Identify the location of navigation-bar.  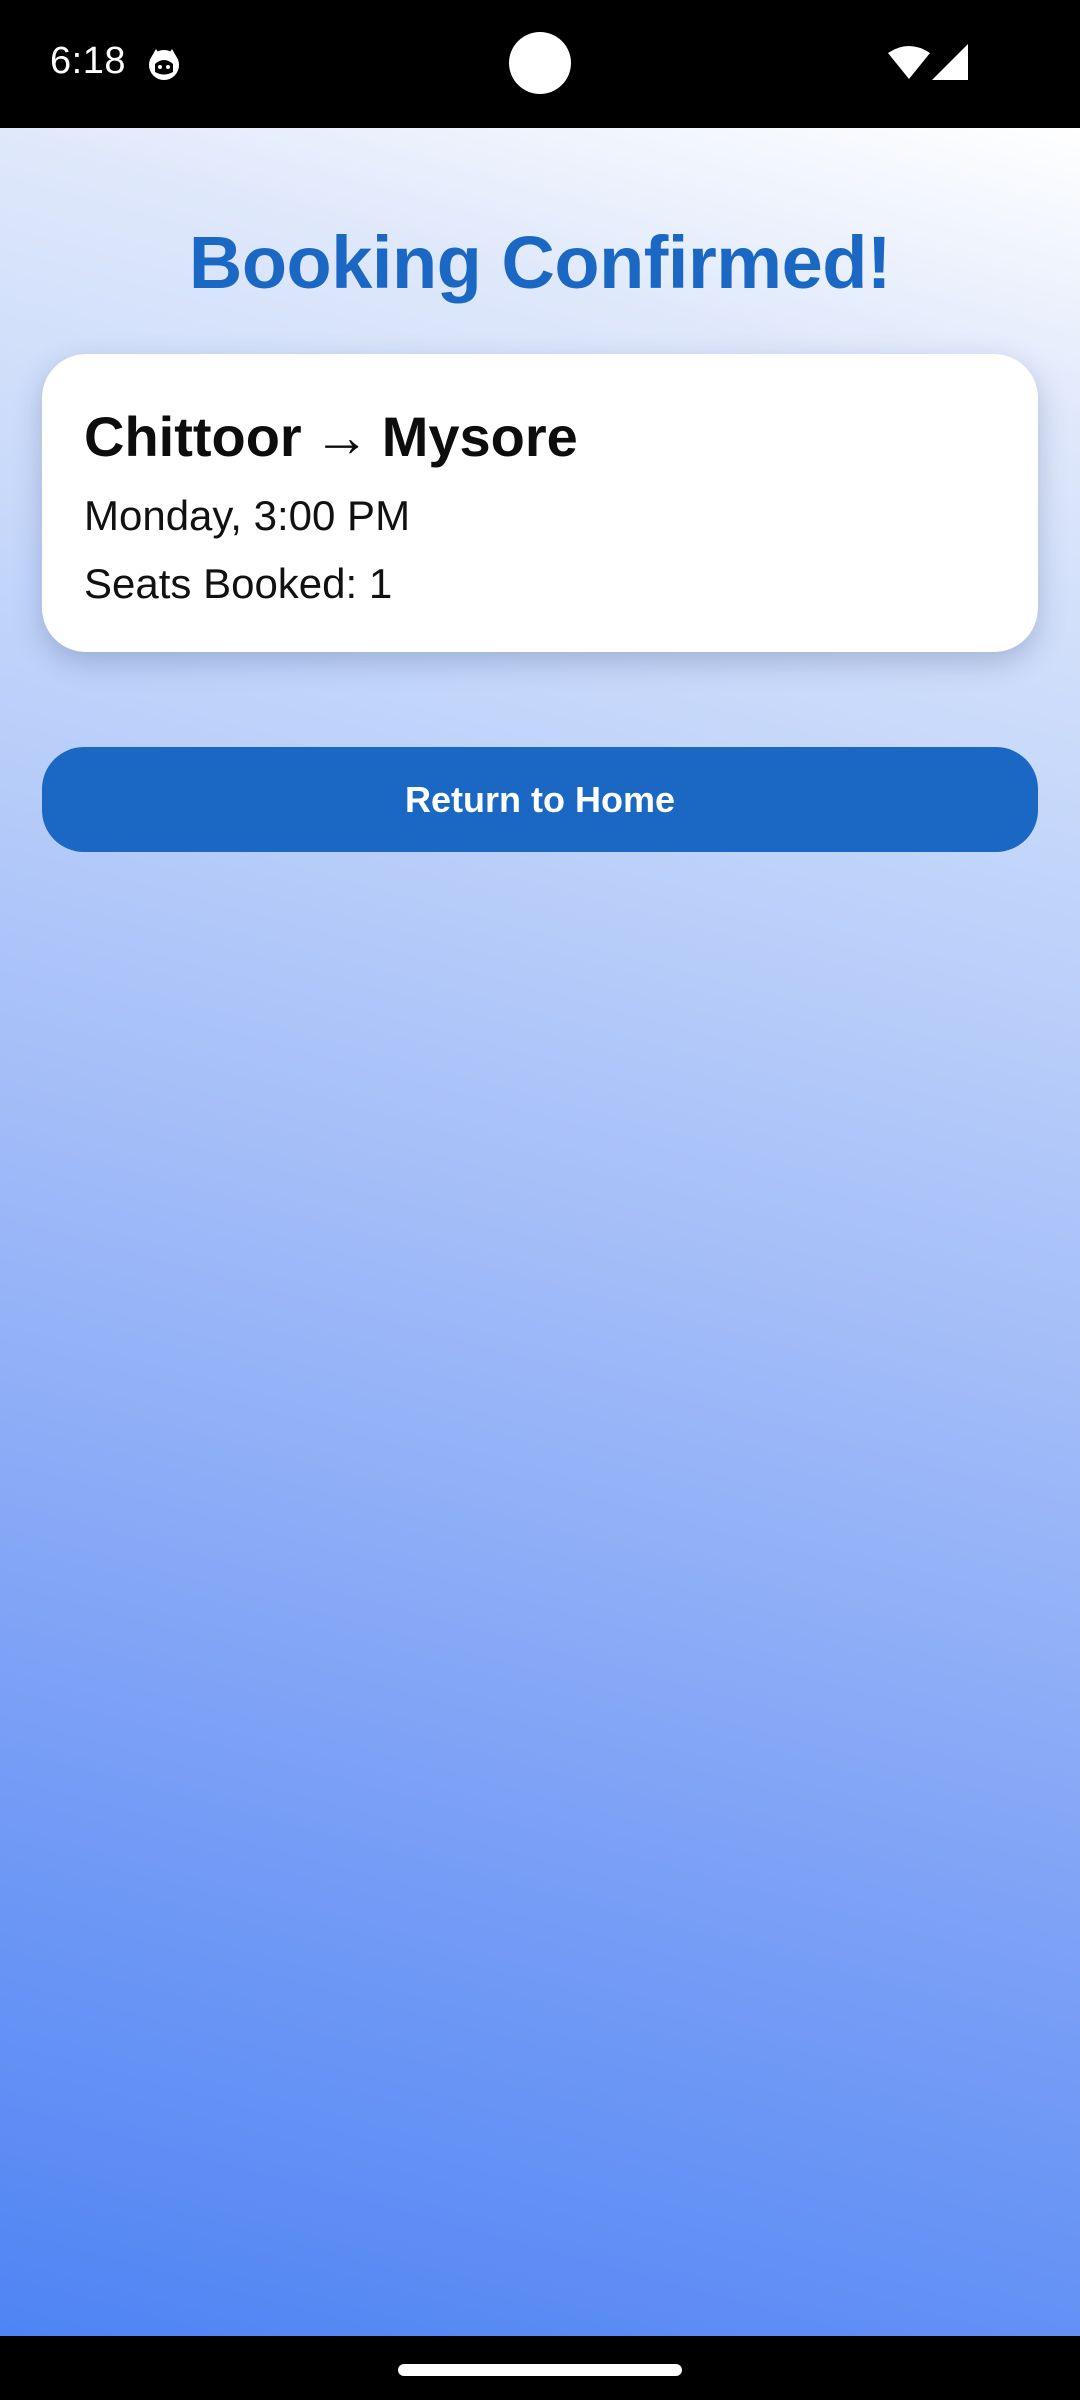
(540, 2368).